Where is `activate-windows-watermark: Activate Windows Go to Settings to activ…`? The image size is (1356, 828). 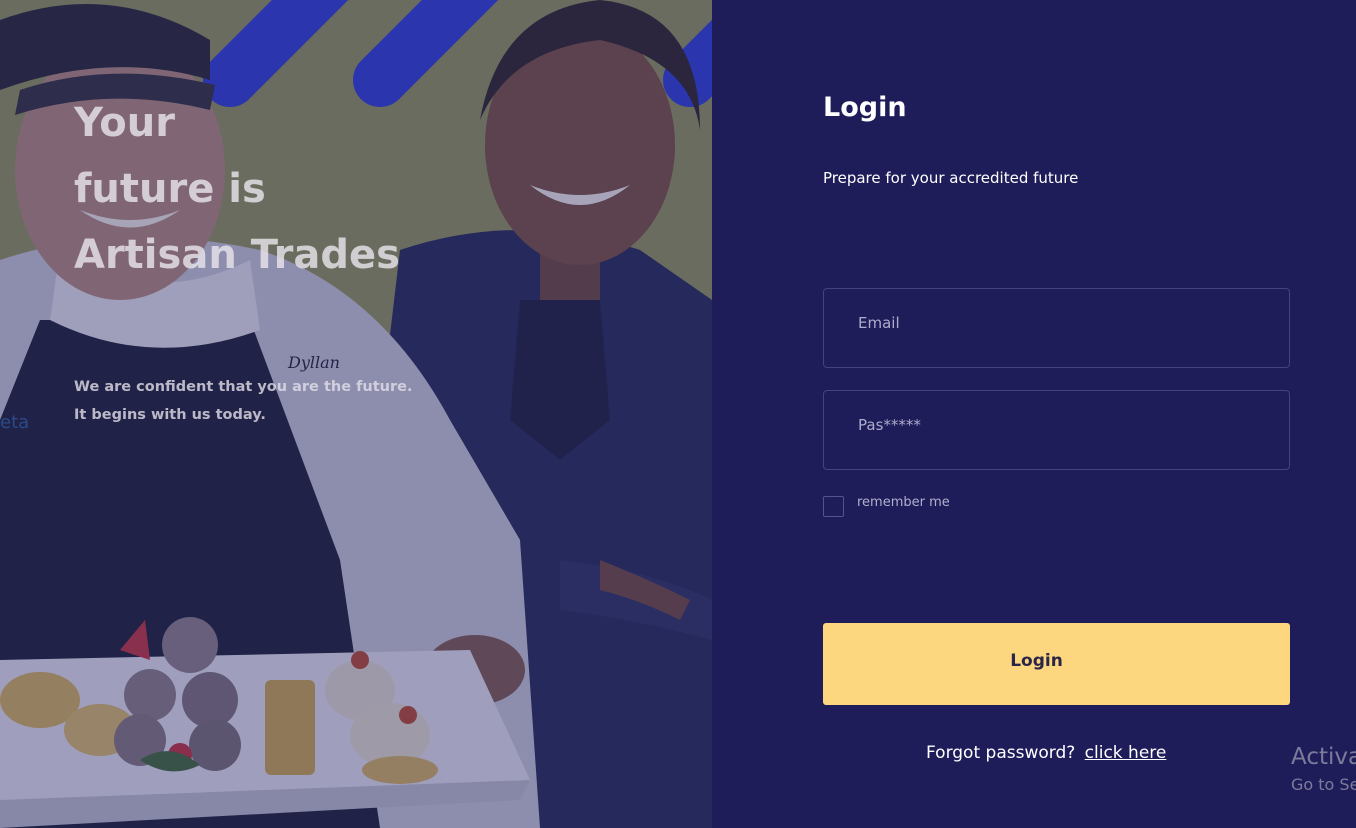 activate-windows-watermark: Activate Windows Go to Settings to activ… is located at coordinates (1323, 768).